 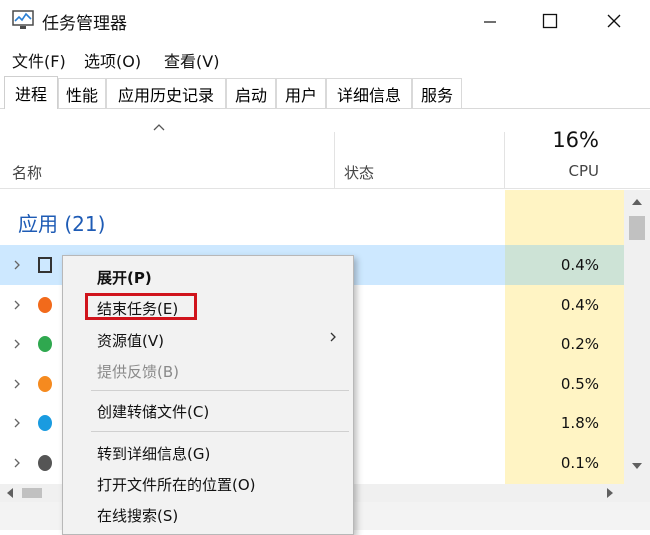 What do you see at coordinates (62, 224) in the screenshot?
I see `group-title-apps: 应用 (21)` at bounding box center [62, 224].